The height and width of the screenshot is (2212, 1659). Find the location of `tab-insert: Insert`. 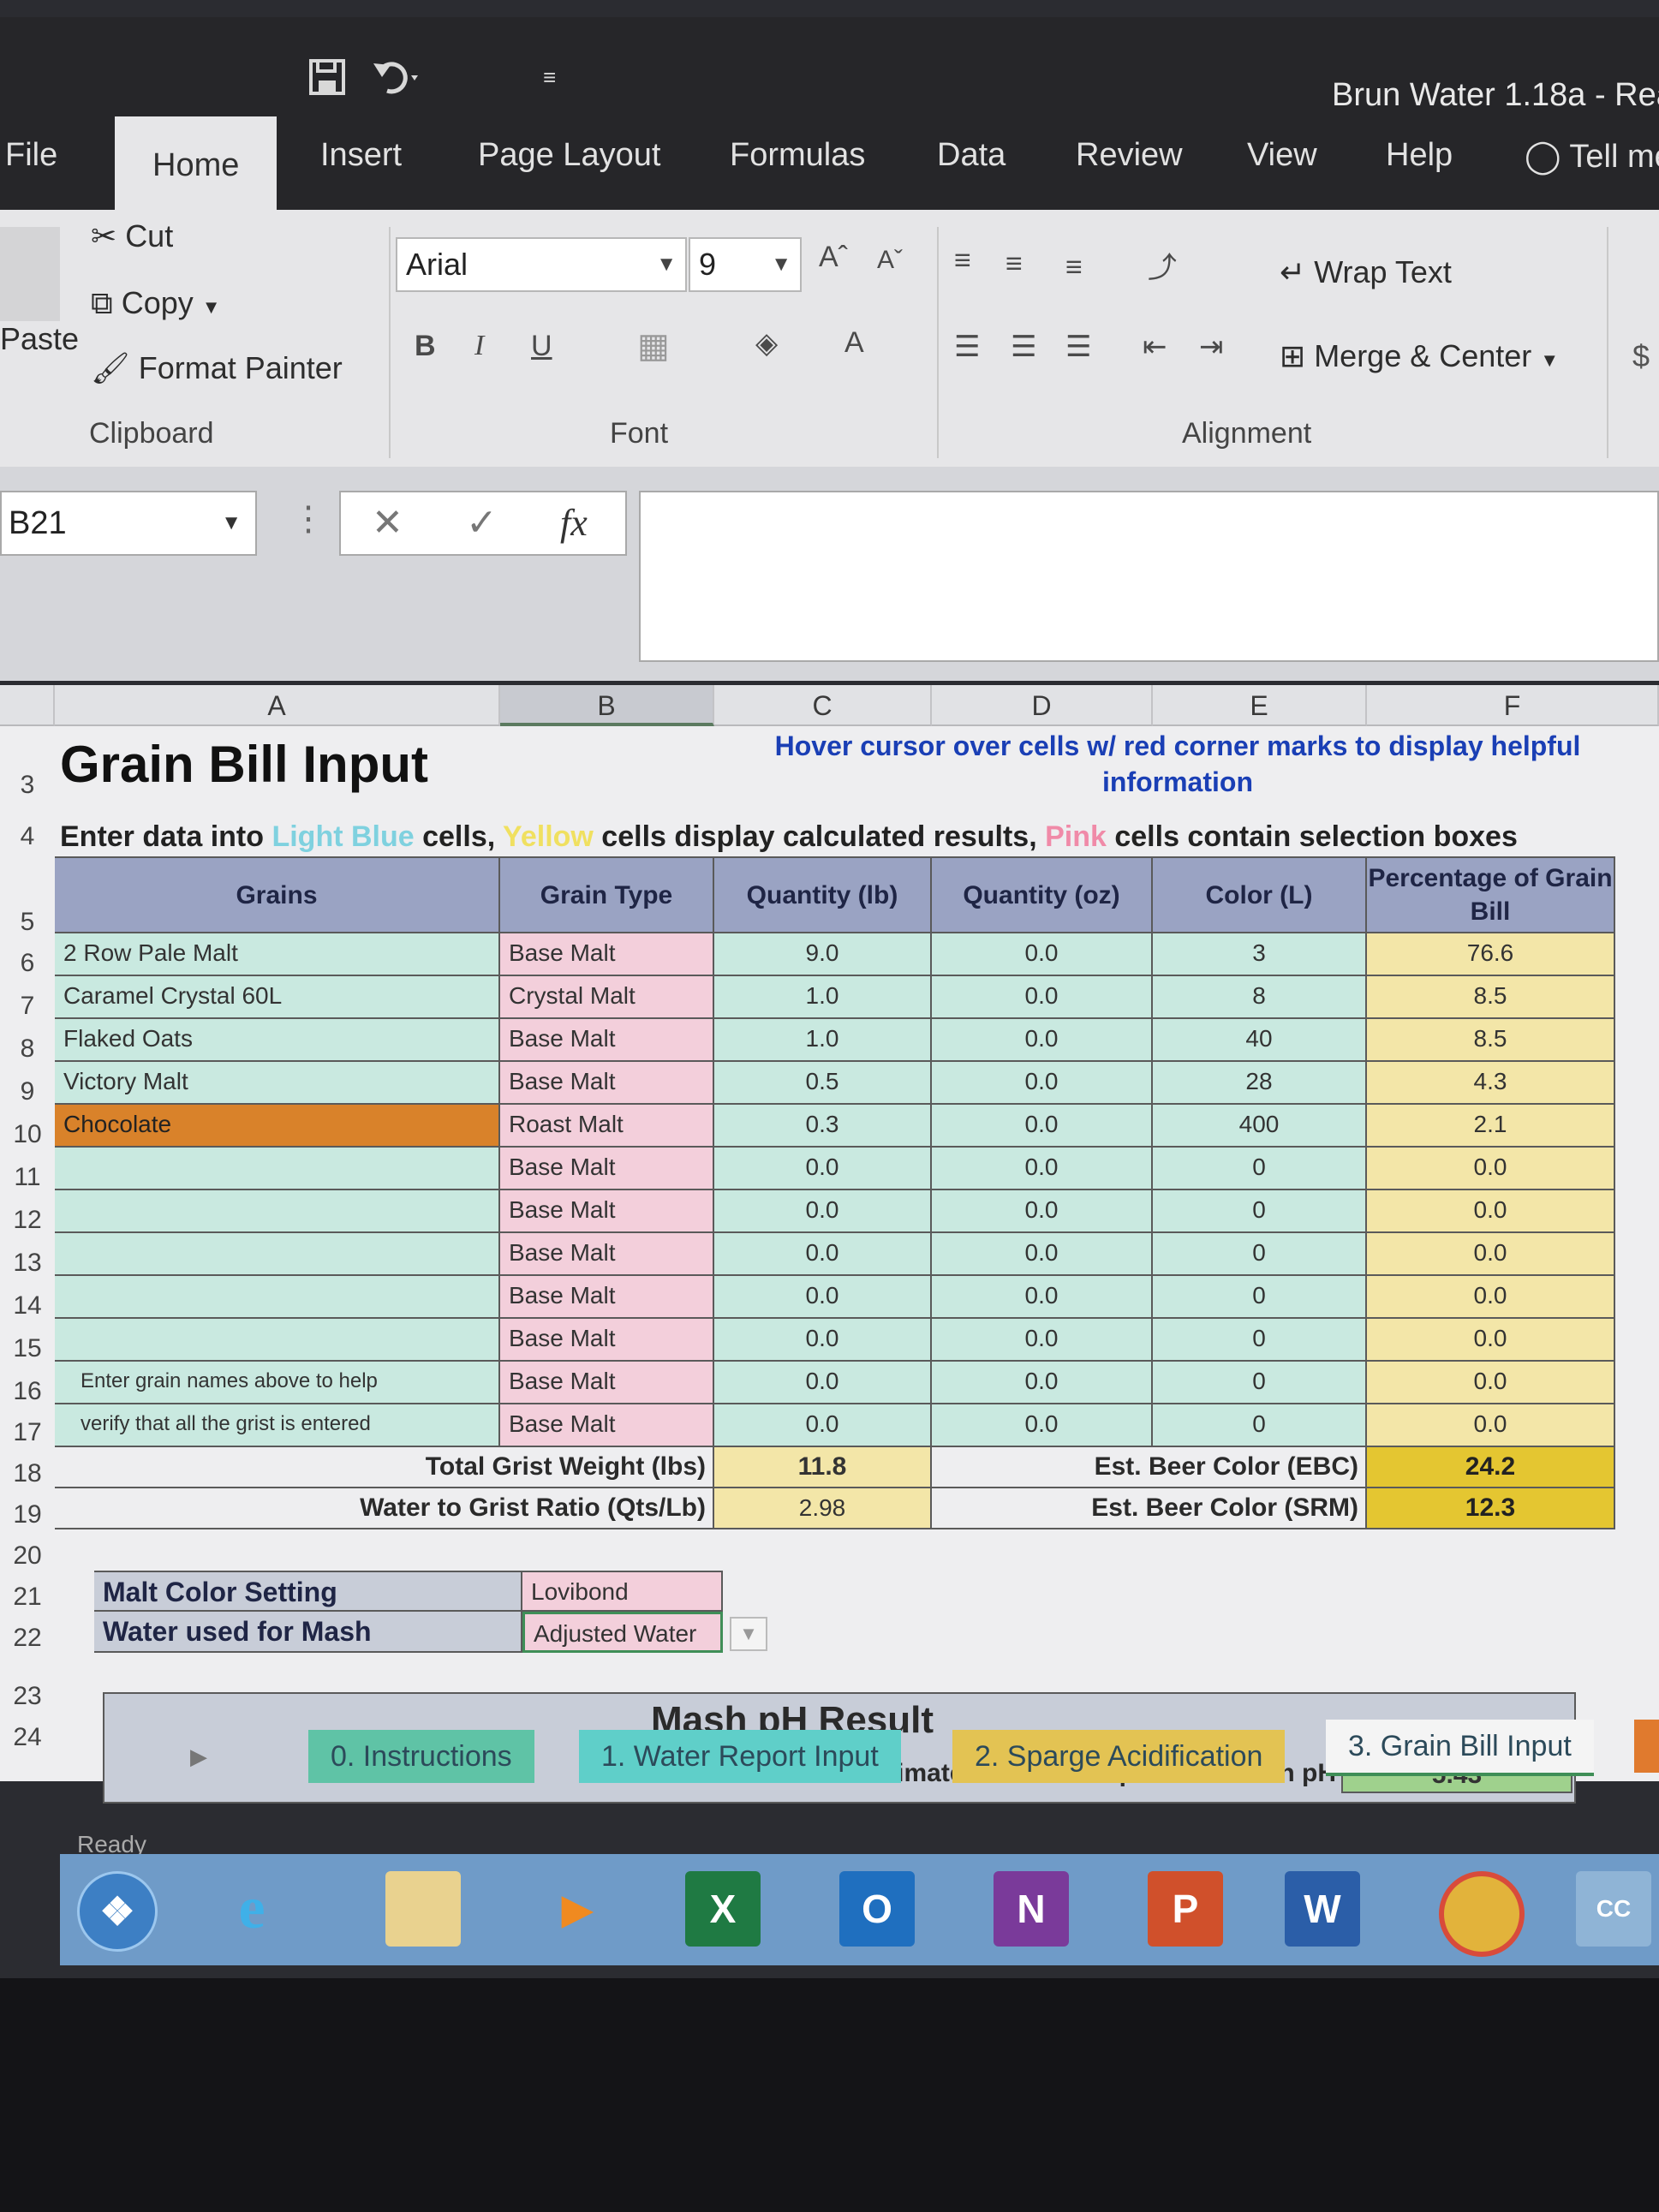

tab-insert: Insert is located at coordinates (361, 155).